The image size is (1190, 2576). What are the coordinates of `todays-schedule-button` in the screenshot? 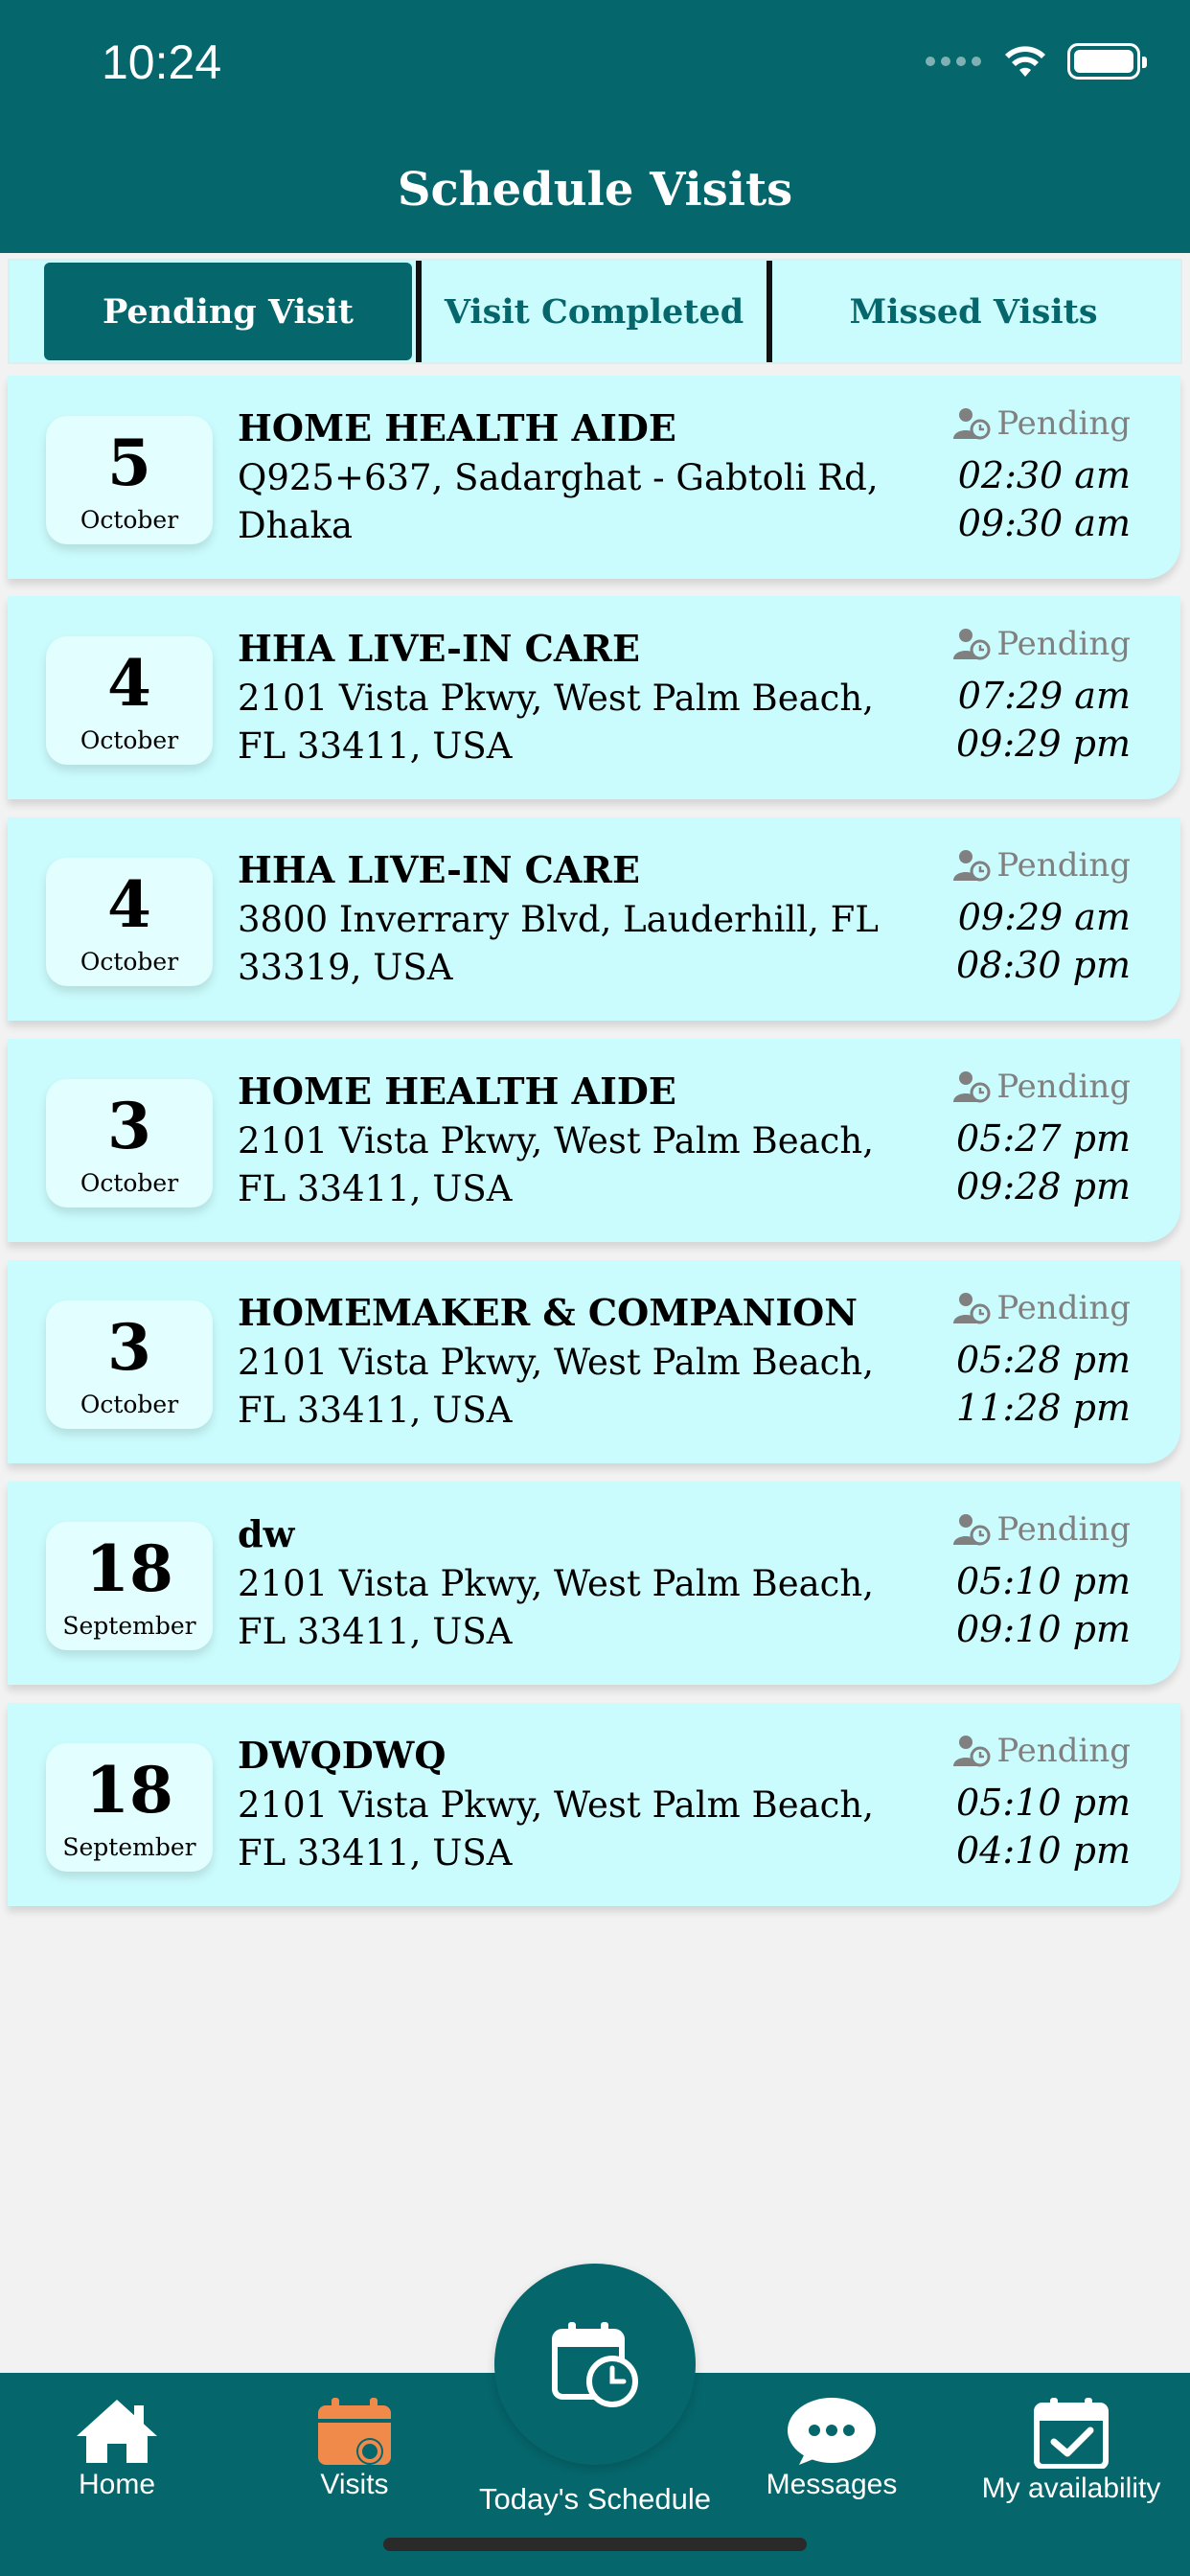 It's located at (595, 2364).